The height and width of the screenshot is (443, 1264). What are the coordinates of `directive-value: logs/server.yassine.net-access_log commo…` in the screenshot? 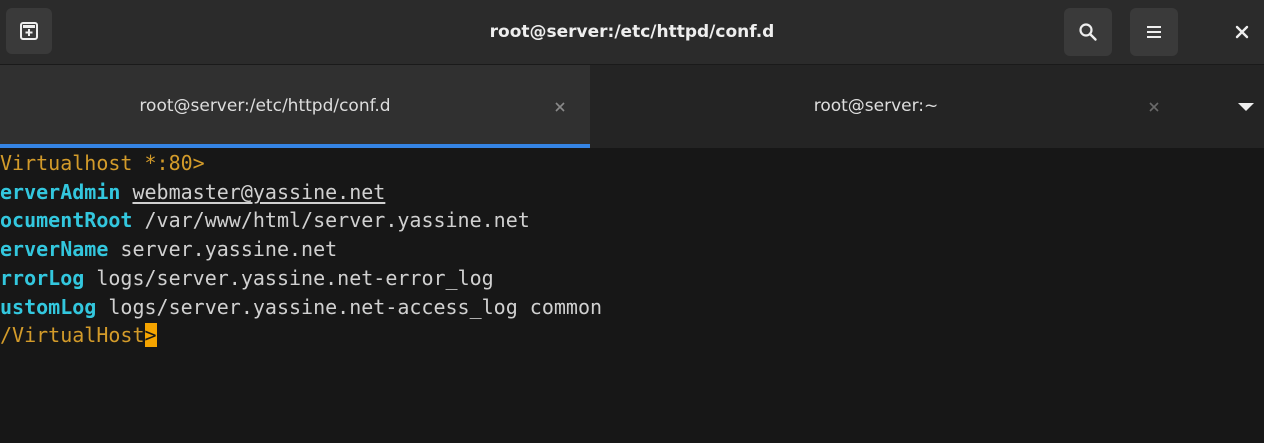 It's located at (349, 307).